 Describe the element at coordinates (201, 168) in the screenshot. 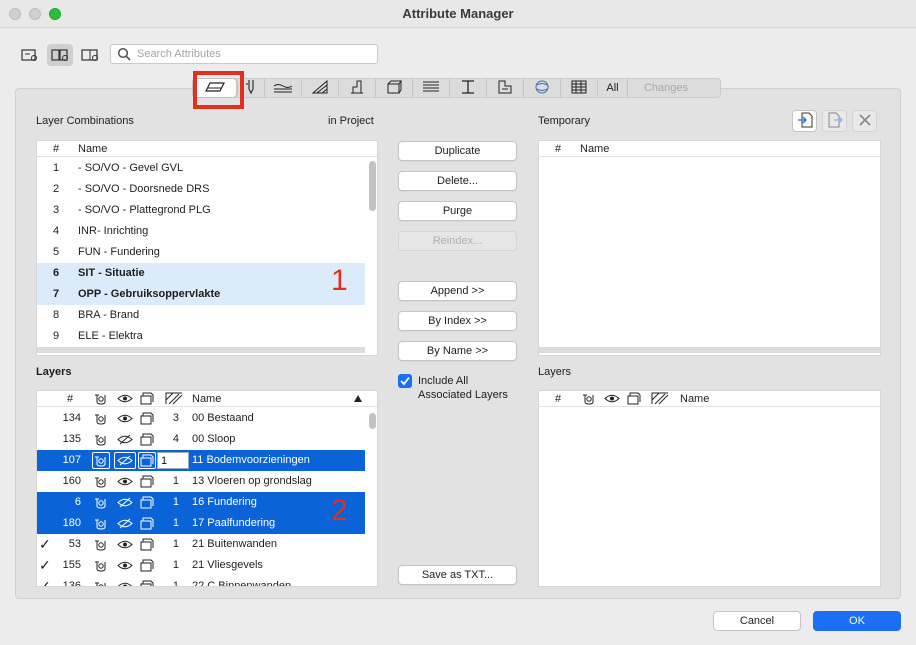

I see `combination-row: 1 - SO/VO - Gevel GVL` at that location.